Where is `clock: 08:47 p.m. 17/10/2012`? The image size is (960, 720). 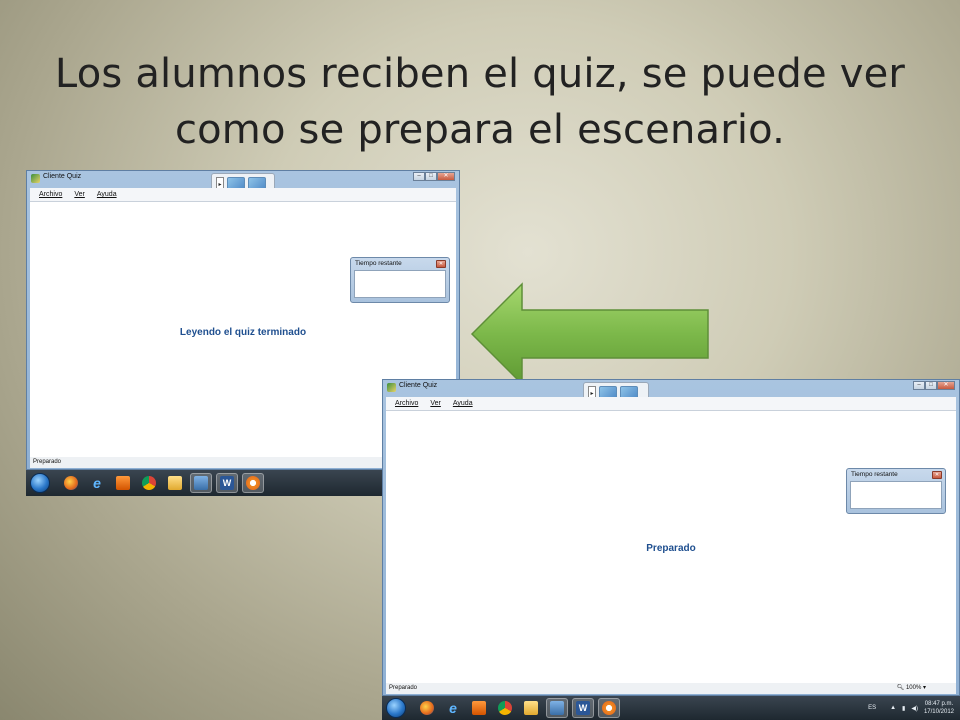 clock: 08:47 p.m. 17/10/2012 is located at coordinates (939, 708).